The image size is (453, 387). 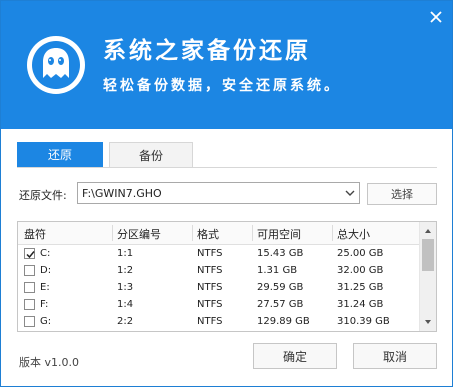 I want to click on drive-cell: C:, so click(x=45, y=253).